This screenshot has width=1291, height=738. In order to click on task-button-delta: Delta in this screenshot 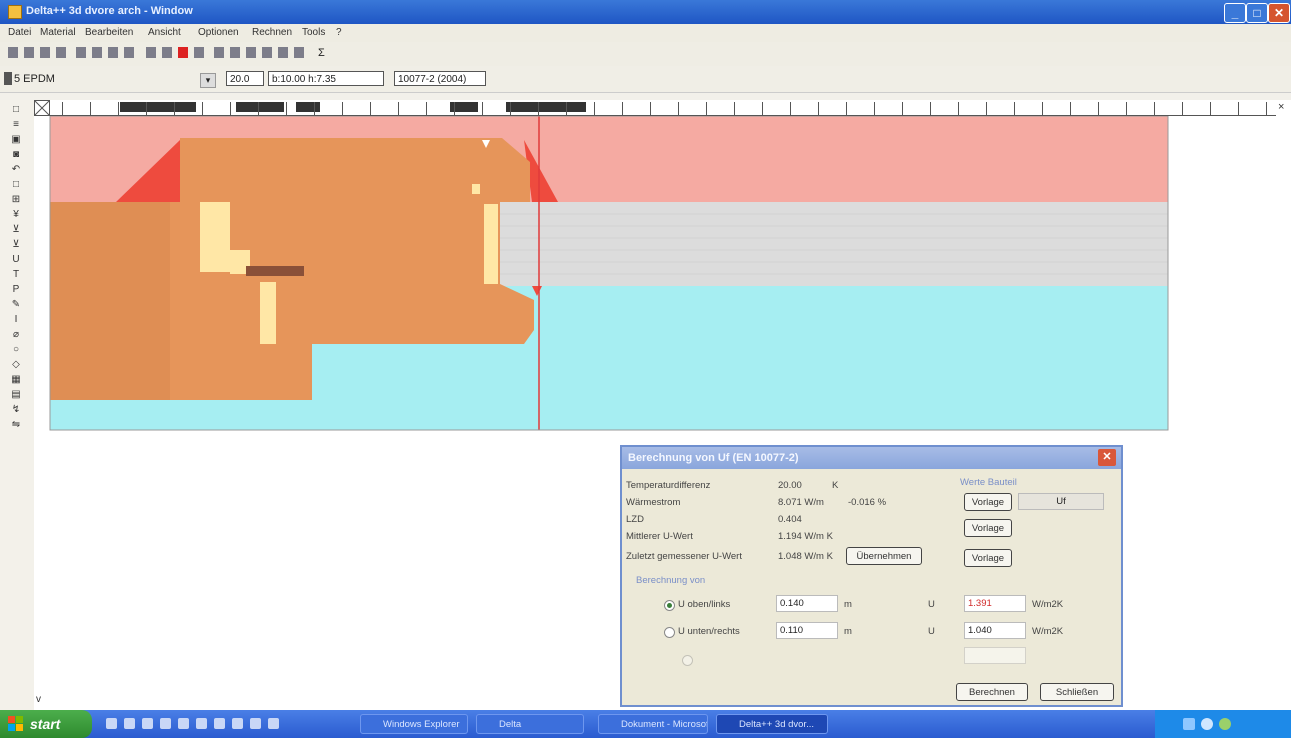, I will do `click(530, 724)`.